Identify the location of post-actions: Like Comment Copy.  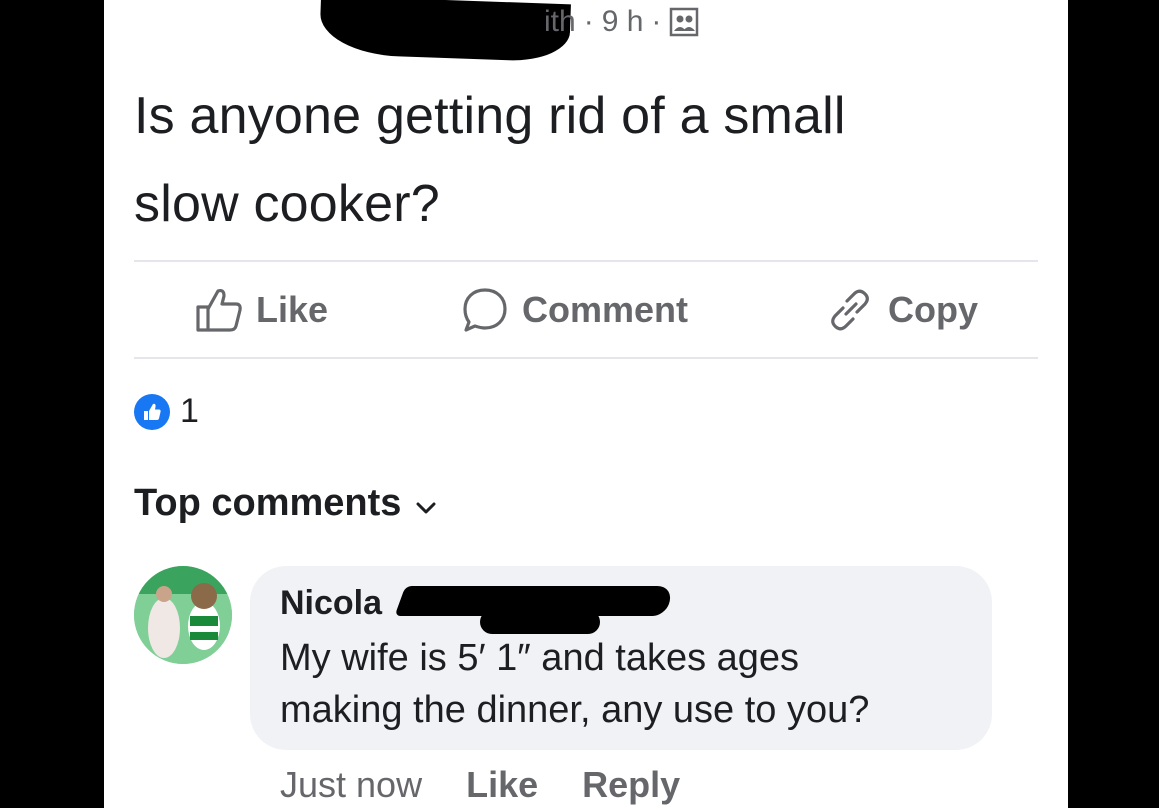
(586, 310).